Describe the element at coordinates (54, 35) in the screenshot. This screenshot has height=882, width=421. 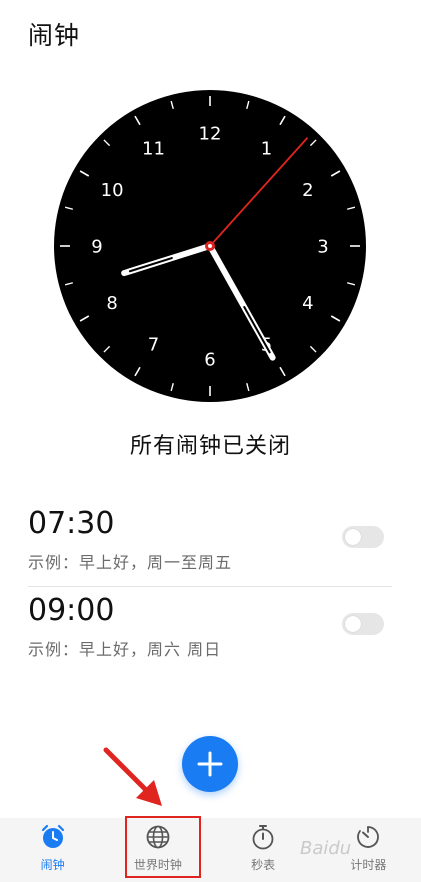
I see `page-title: 闹钟` at that location.